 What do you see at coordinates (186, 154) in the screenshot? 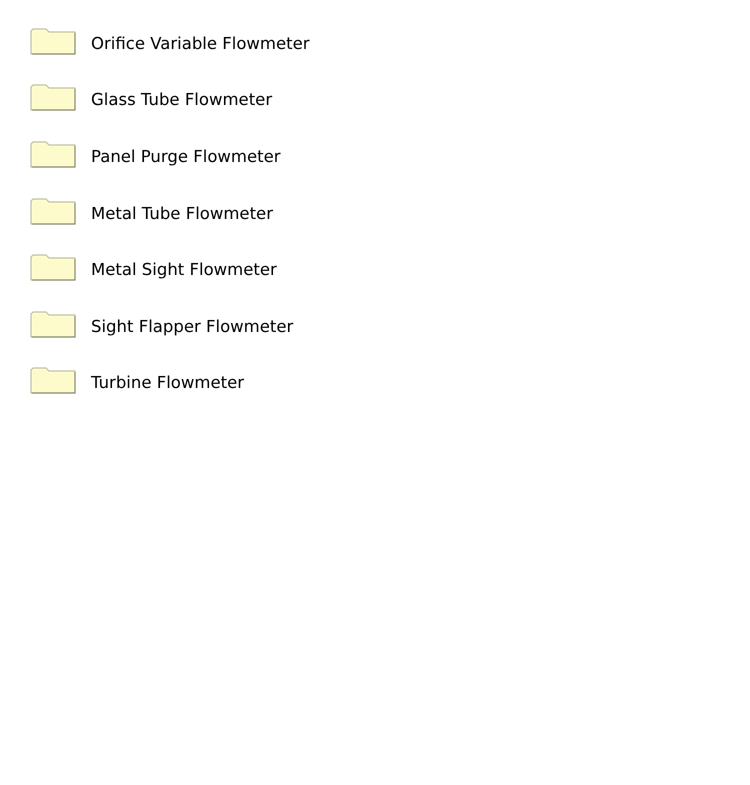
I see `folder-label: Panel Purge Flowmeter` at bounding box center [186, 154].